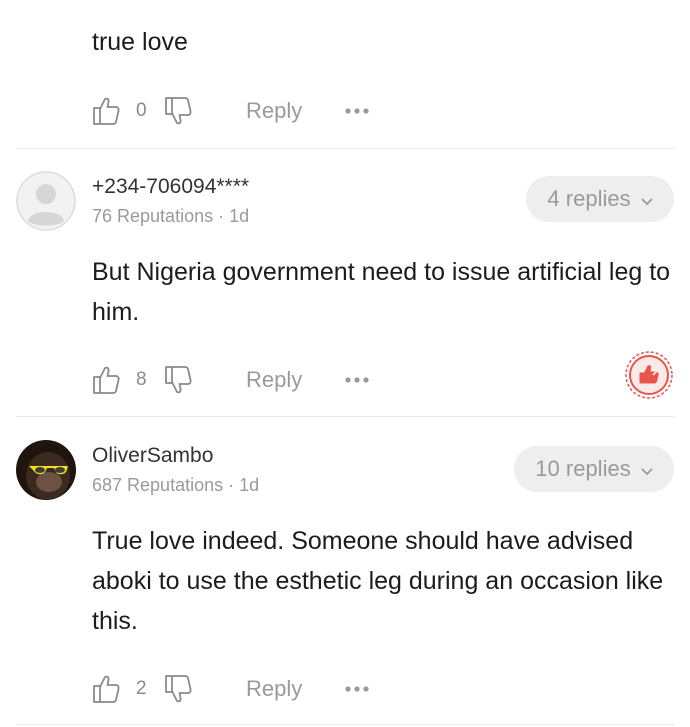  I want to click on reputation-count: 687 Reputations, so click(158, 485).